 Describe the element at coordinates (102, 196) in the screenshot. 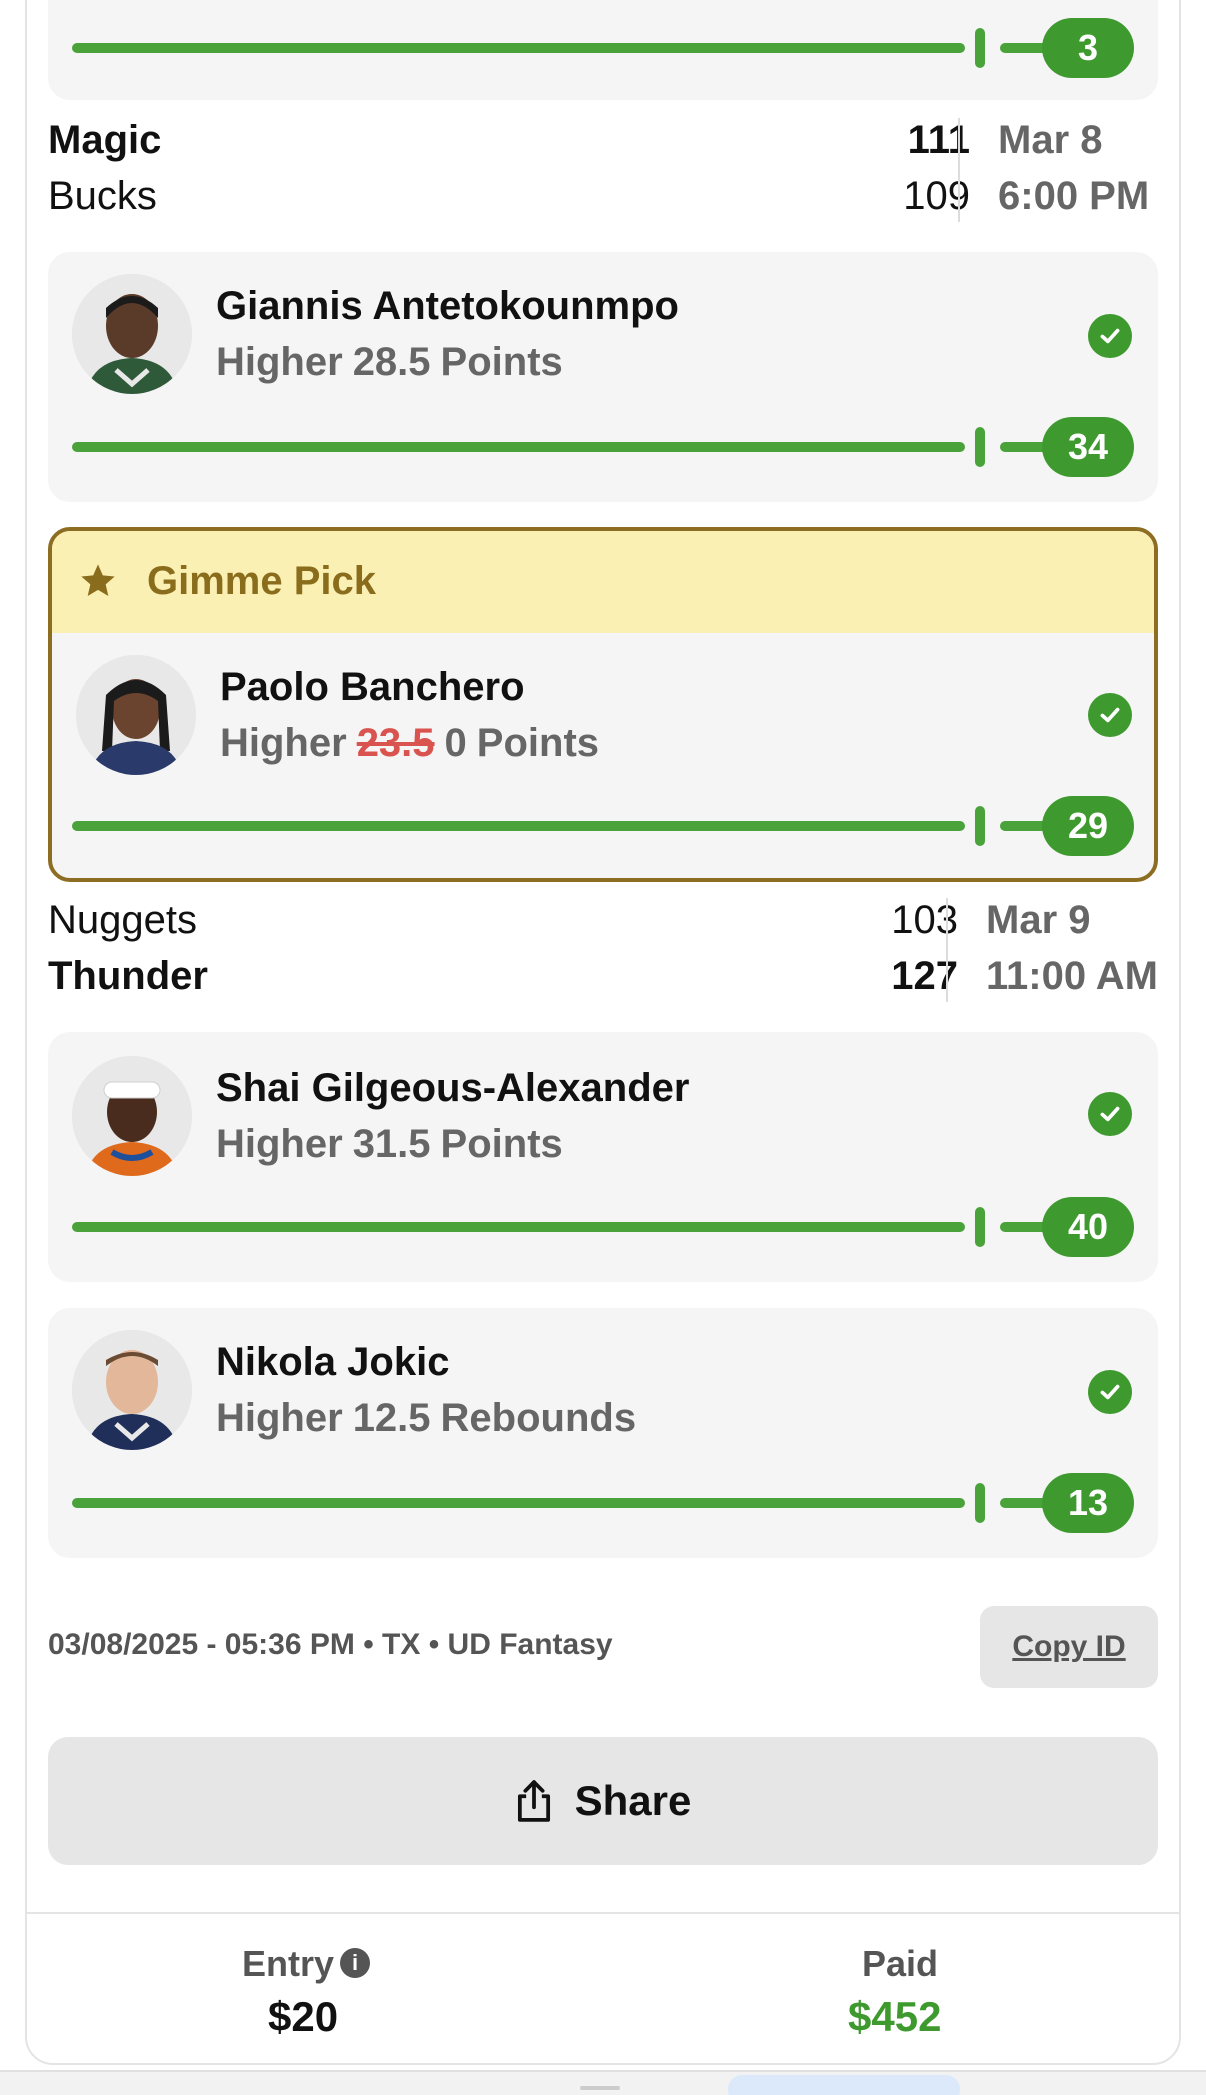

I see `team-name: Bucks` at that location.